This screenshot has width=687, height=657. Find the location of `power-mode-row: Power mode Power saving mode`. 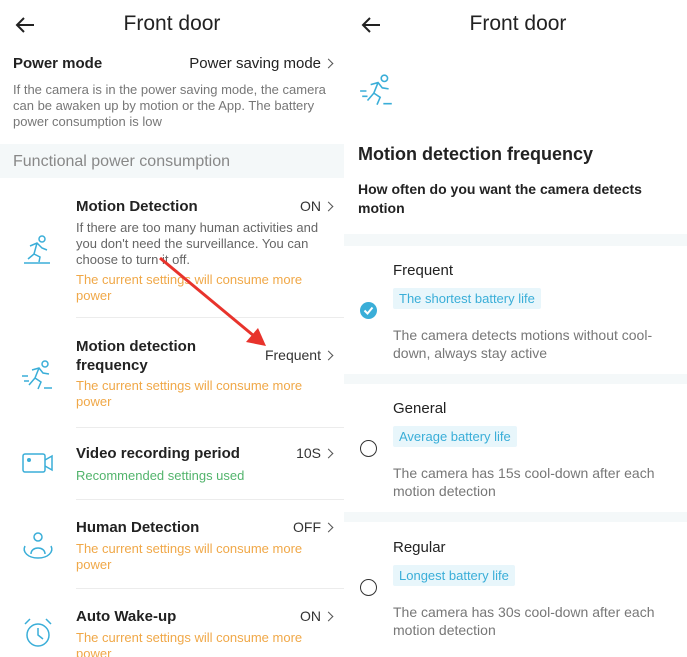

power-mode-row: Power mode Power saving mode is located at coordinates (173, 66).